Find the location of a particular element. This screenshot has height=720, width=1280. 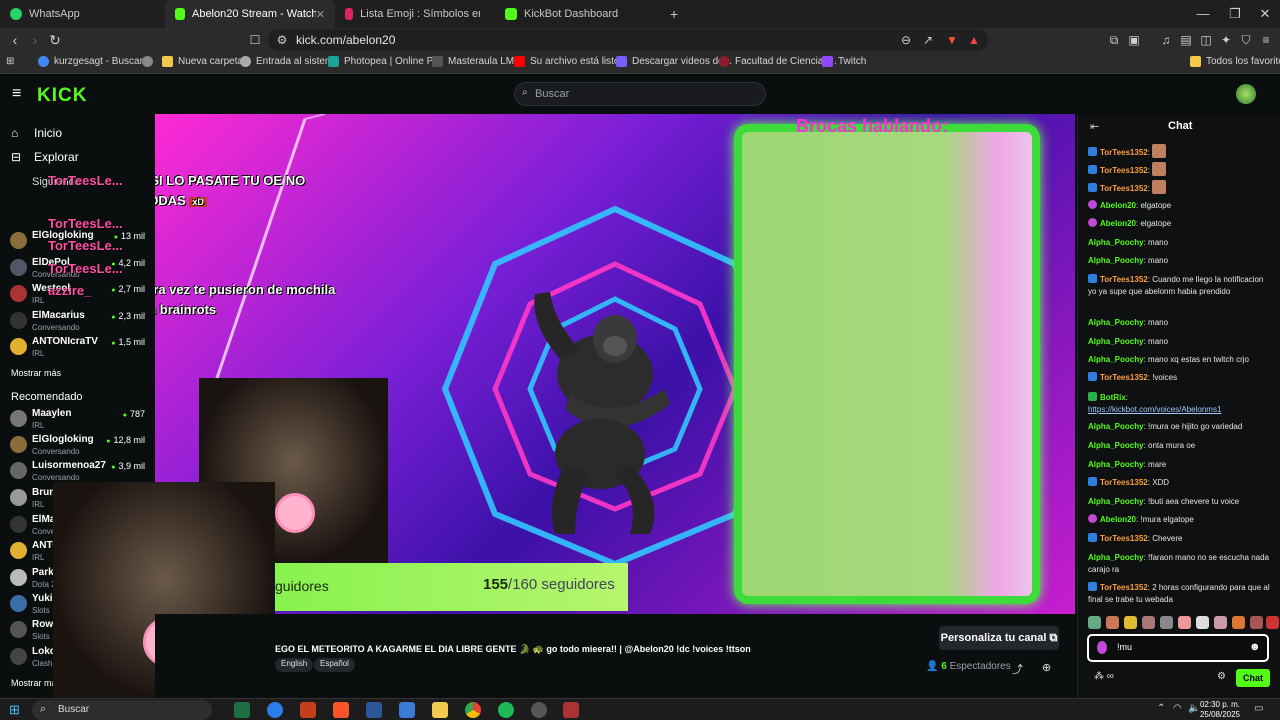

sidebar-item-inicio: ⌂ Inicio is located at coordinates (36, 133).